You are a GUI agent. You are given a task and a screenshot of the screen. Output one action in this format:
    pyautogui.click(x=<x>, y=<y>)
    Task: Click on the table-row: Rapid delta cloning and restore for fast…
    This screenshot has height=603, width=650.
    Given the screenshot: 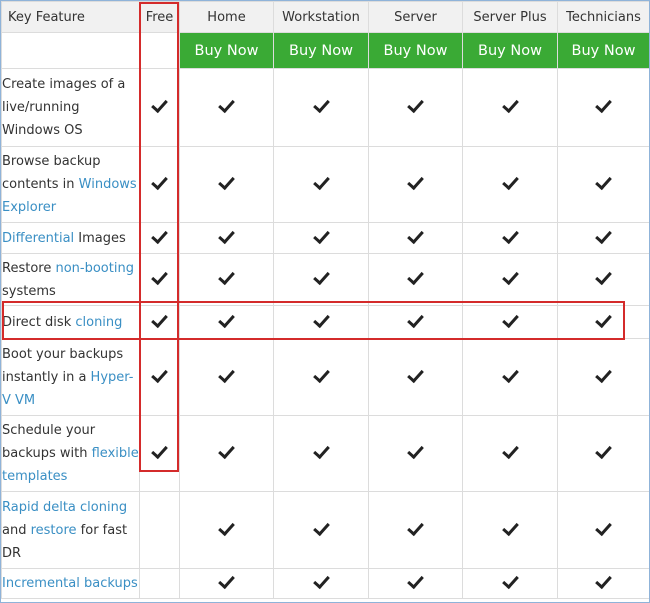 What is the action you would take?
    pyautogui.click(x=325, y=530)
    